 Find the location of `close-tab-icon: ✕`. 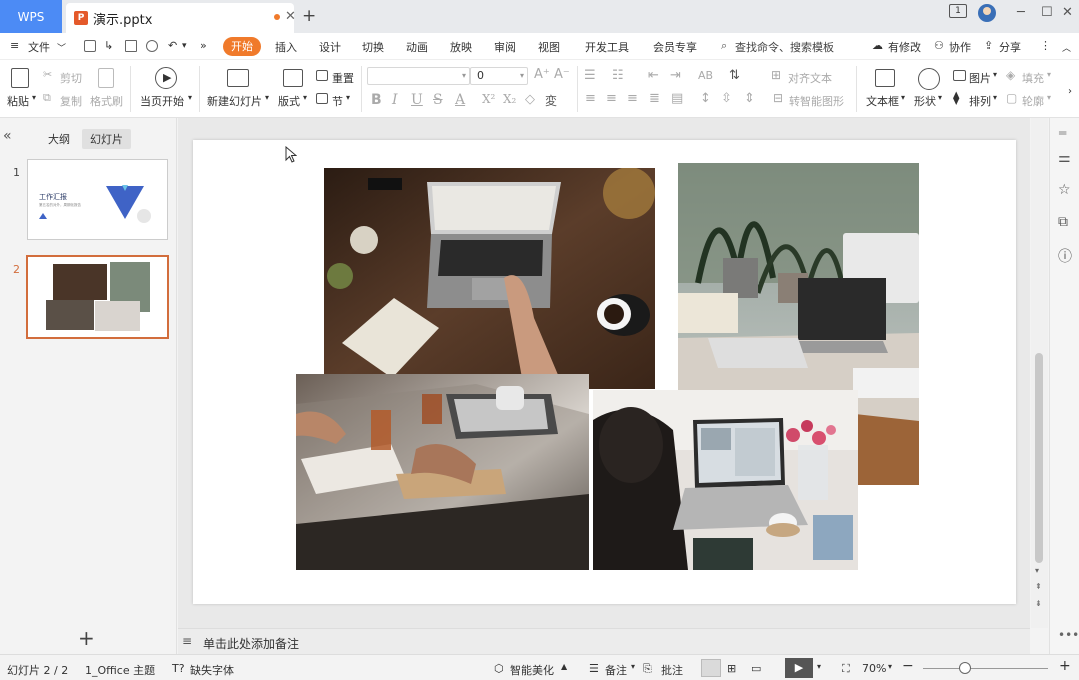

close-tab-icon: ✕ is located at coordinates (290, 16).